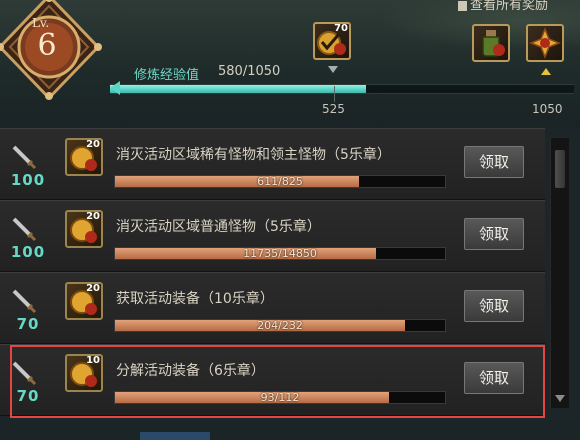  Describe the element at coordinates (195, 299) in the screenshot. I see `task-title: 获取活动装备（10乐章）` at that location.